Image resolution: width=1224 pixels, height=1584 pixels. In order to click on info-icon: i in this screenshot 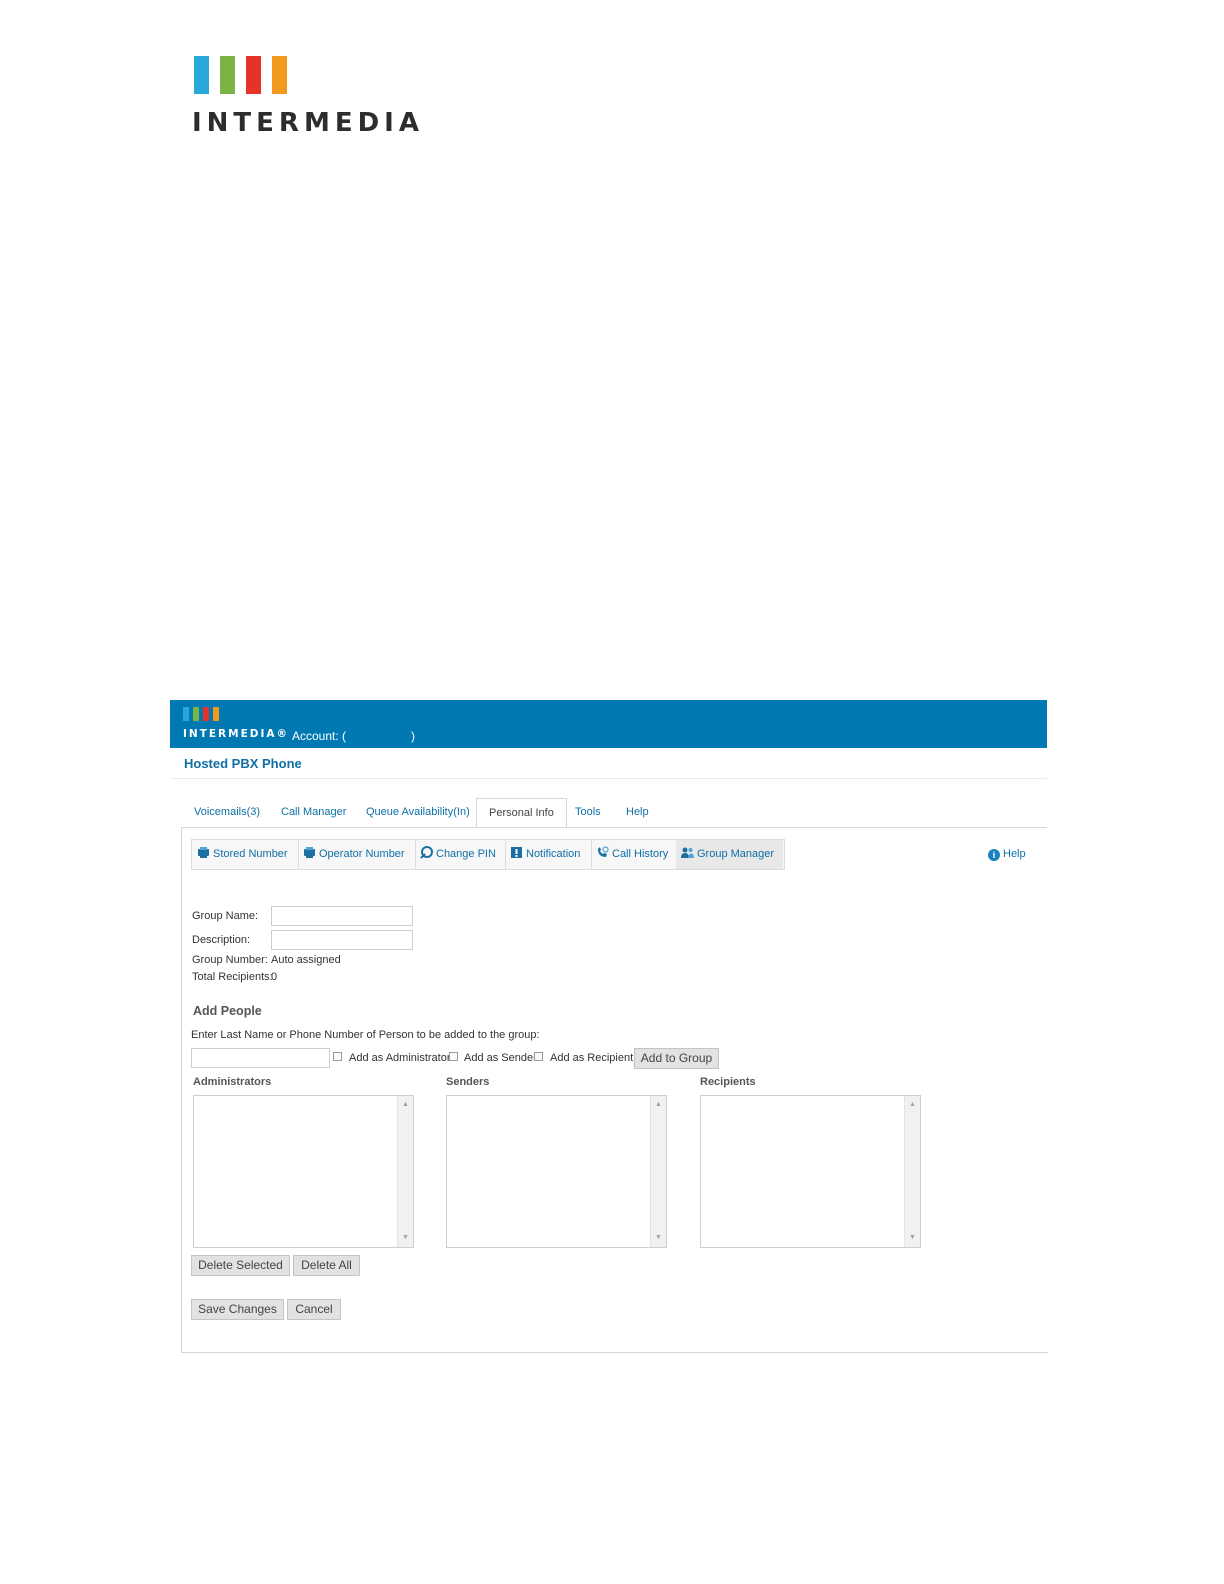, I will do `click(994, 855)`.